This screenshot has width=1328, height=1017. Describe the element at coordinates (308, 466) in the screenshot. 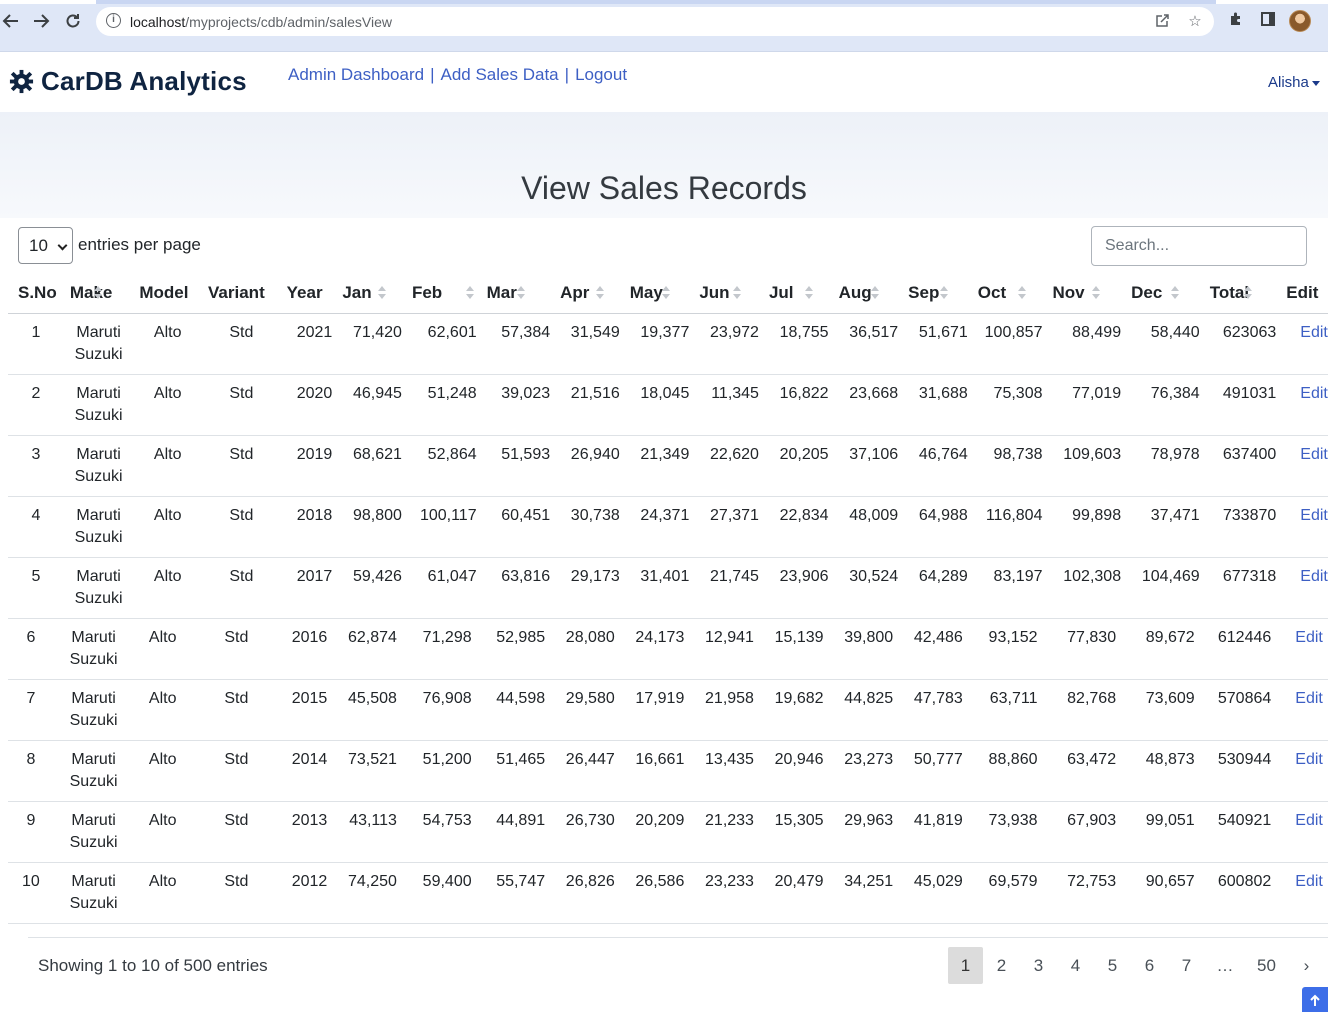

I see `cell-year: 2019` at that location.